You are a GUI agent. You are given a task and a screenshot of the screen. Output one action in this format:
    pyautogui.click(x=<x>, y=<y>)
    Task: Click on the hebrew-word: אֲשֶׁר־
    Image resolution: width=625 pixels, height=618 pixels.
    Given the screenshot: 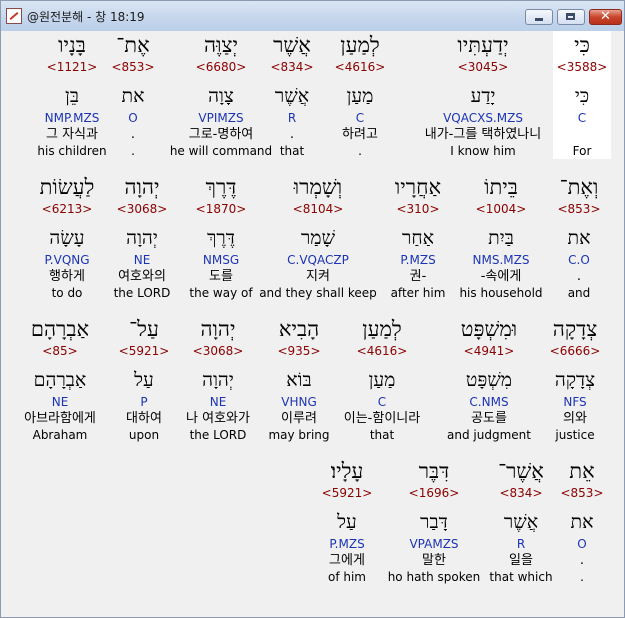 What is the action you would take?
    pyautogui.click(x=521, y=471)
    